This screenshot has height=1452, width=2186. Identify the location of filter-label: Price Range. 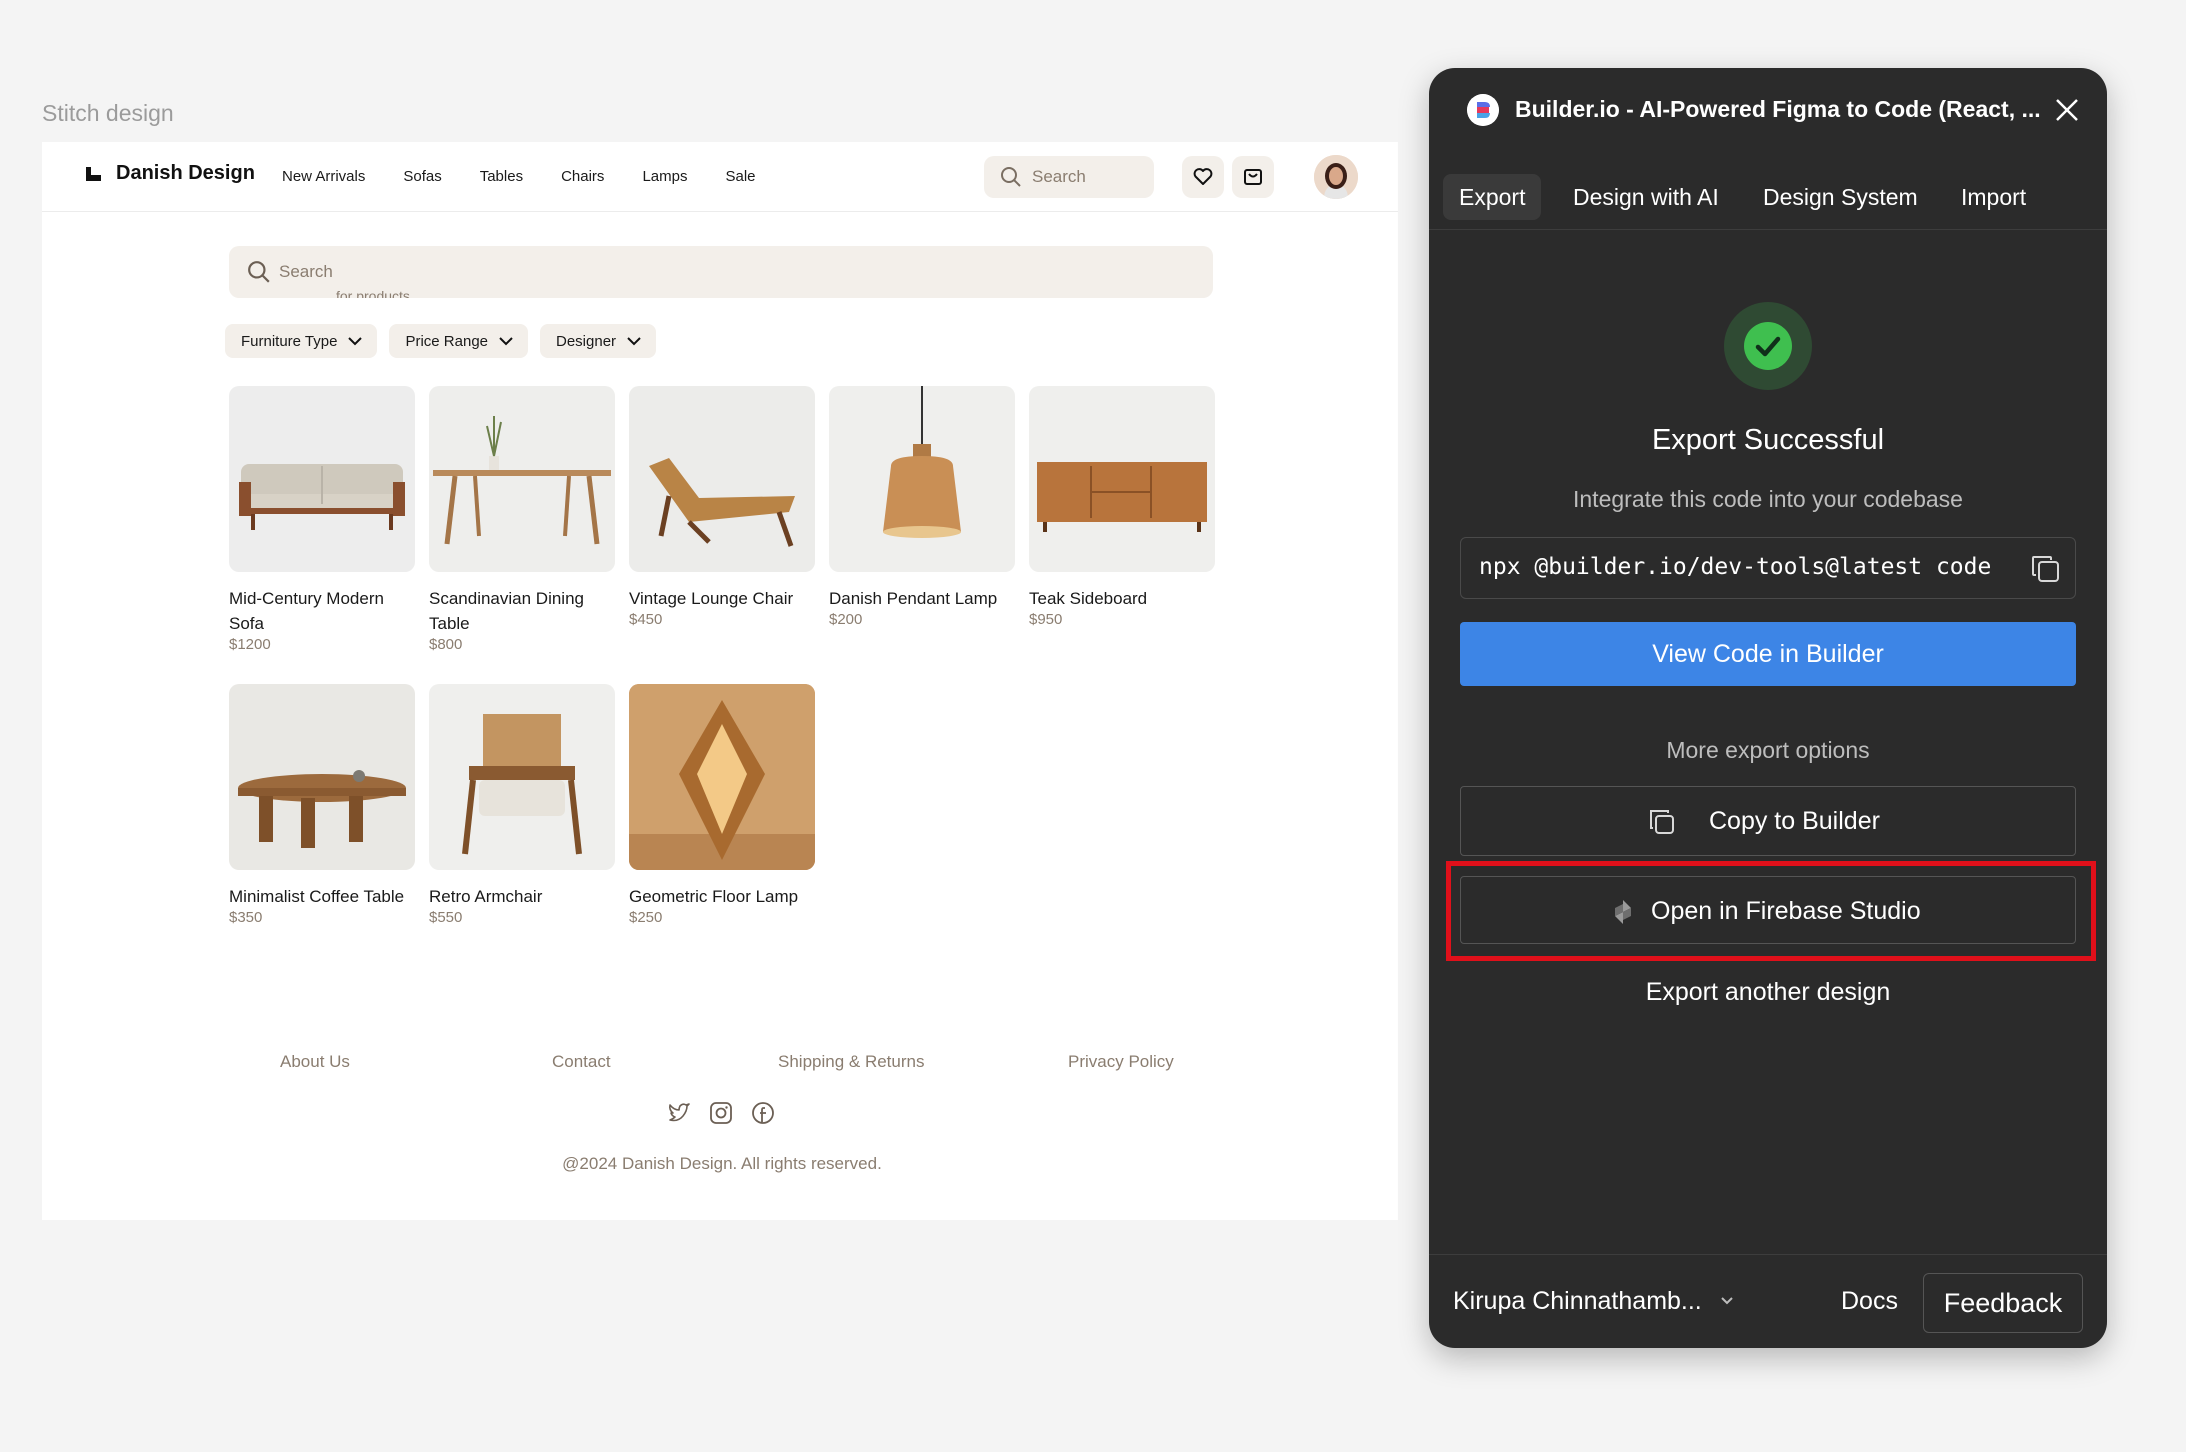
(446, 341).